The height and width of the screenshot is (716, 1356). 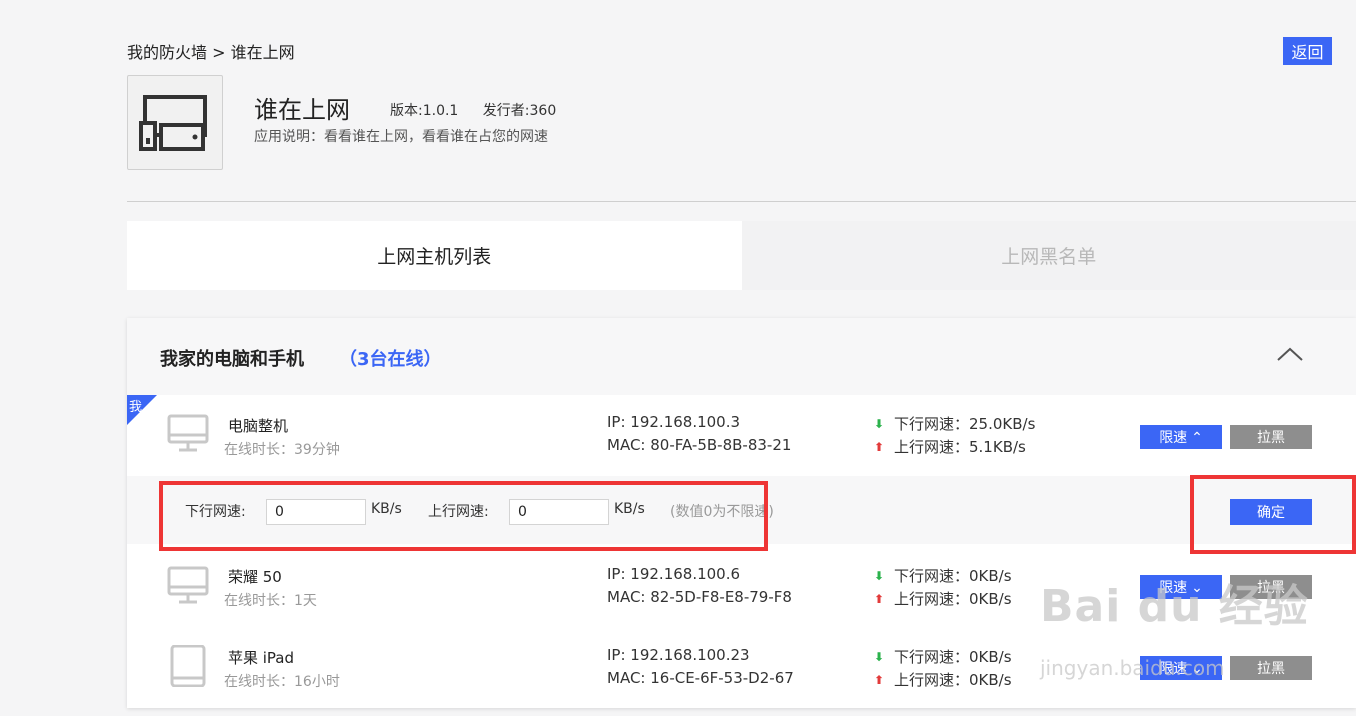 What do you see at coordinates (699, 445) in the screenshot?
I see `device-mac: MAC: 80-FA-5B-8B-83-21` at bounding box center [699, 445].